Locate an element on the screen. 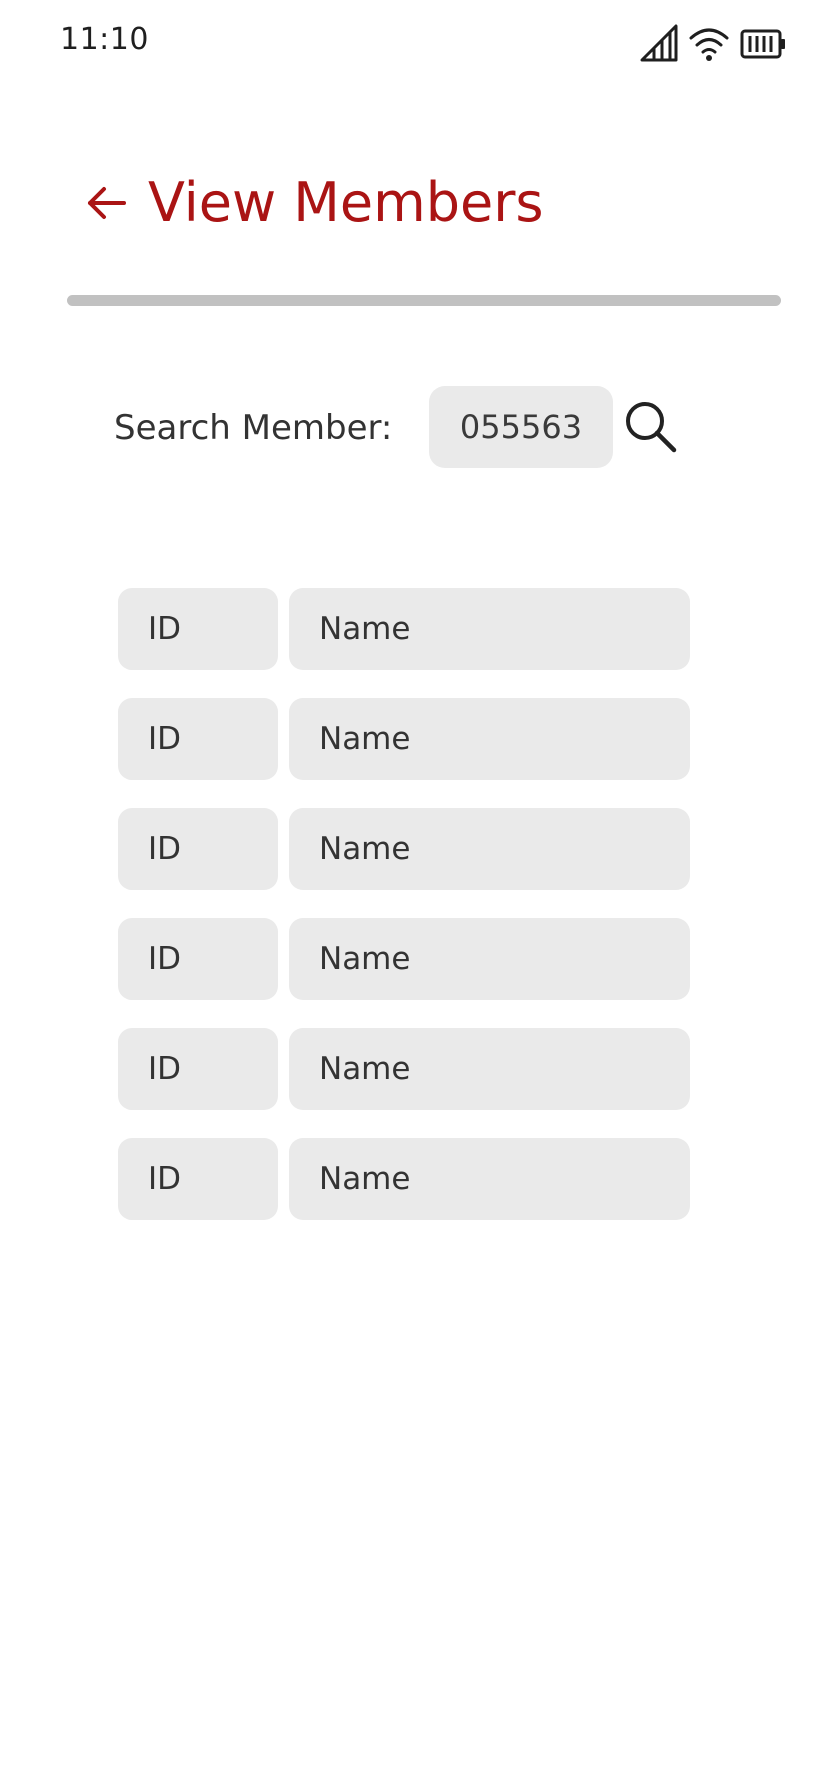 The image size is (828, 1792). cellular-signal-icon is located at coordinates (659, 43).